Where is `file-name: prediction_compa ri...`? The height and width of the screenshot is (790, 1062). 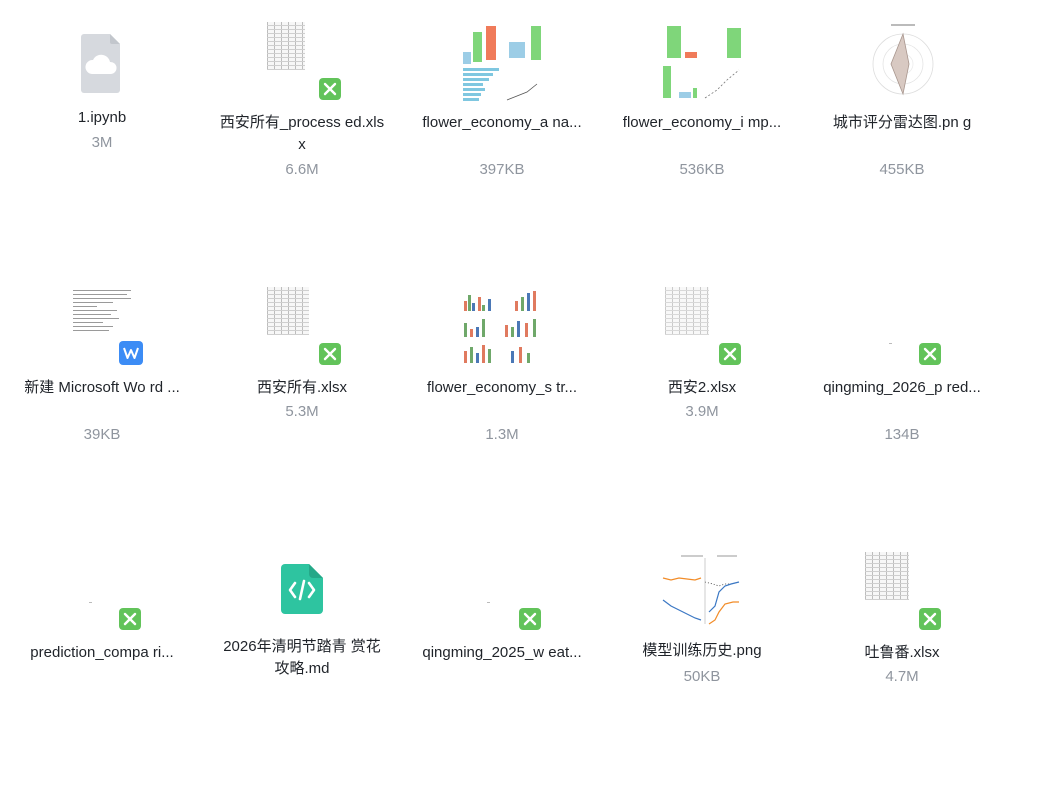
file-name: prediction_compa ri... is located at coordinates (102, 652).